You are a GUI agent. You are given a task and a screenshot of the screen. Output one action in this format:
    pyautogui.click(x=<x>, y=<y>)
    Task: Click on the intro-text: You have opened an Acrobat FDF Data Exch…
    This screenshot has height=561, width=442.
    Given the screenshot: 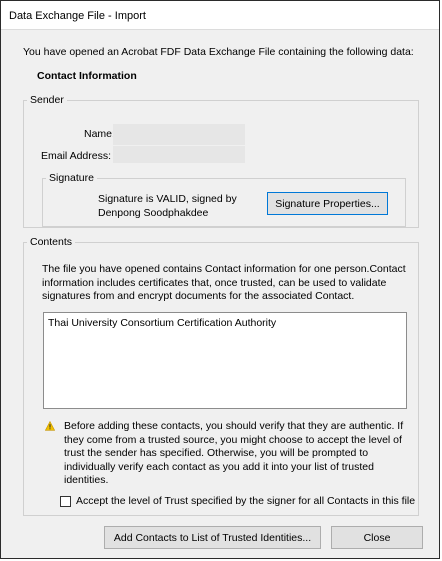 What is the action you would take?
    pyautogui.click(x=218, y=52)
    